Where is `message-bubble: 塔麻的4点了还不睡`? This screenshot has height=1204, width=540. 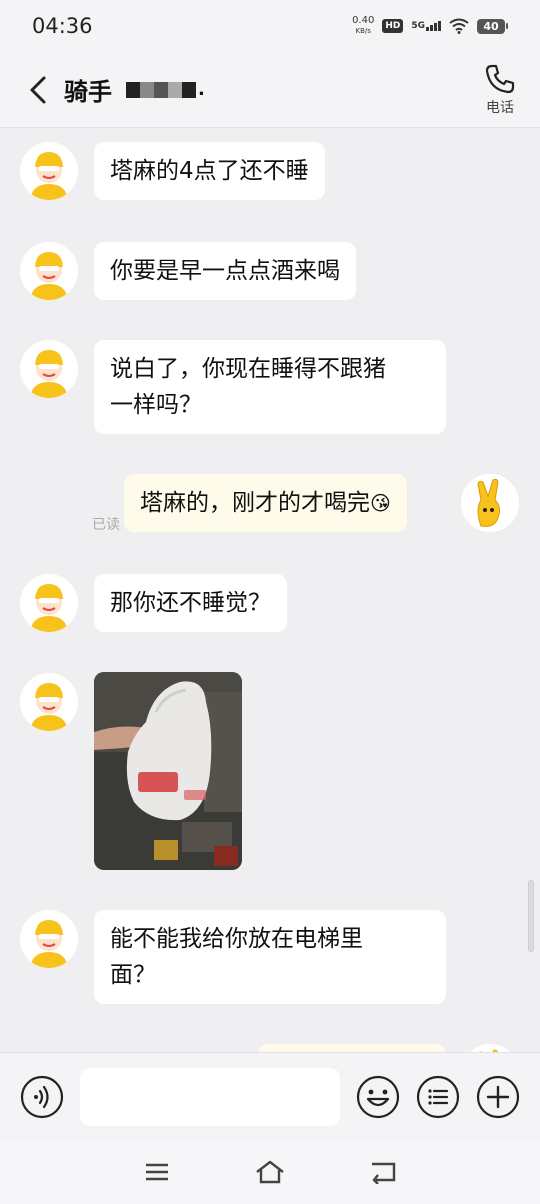
message-bubble: 塔麻的4点了还不睡 is located at coordinates (209, 171).